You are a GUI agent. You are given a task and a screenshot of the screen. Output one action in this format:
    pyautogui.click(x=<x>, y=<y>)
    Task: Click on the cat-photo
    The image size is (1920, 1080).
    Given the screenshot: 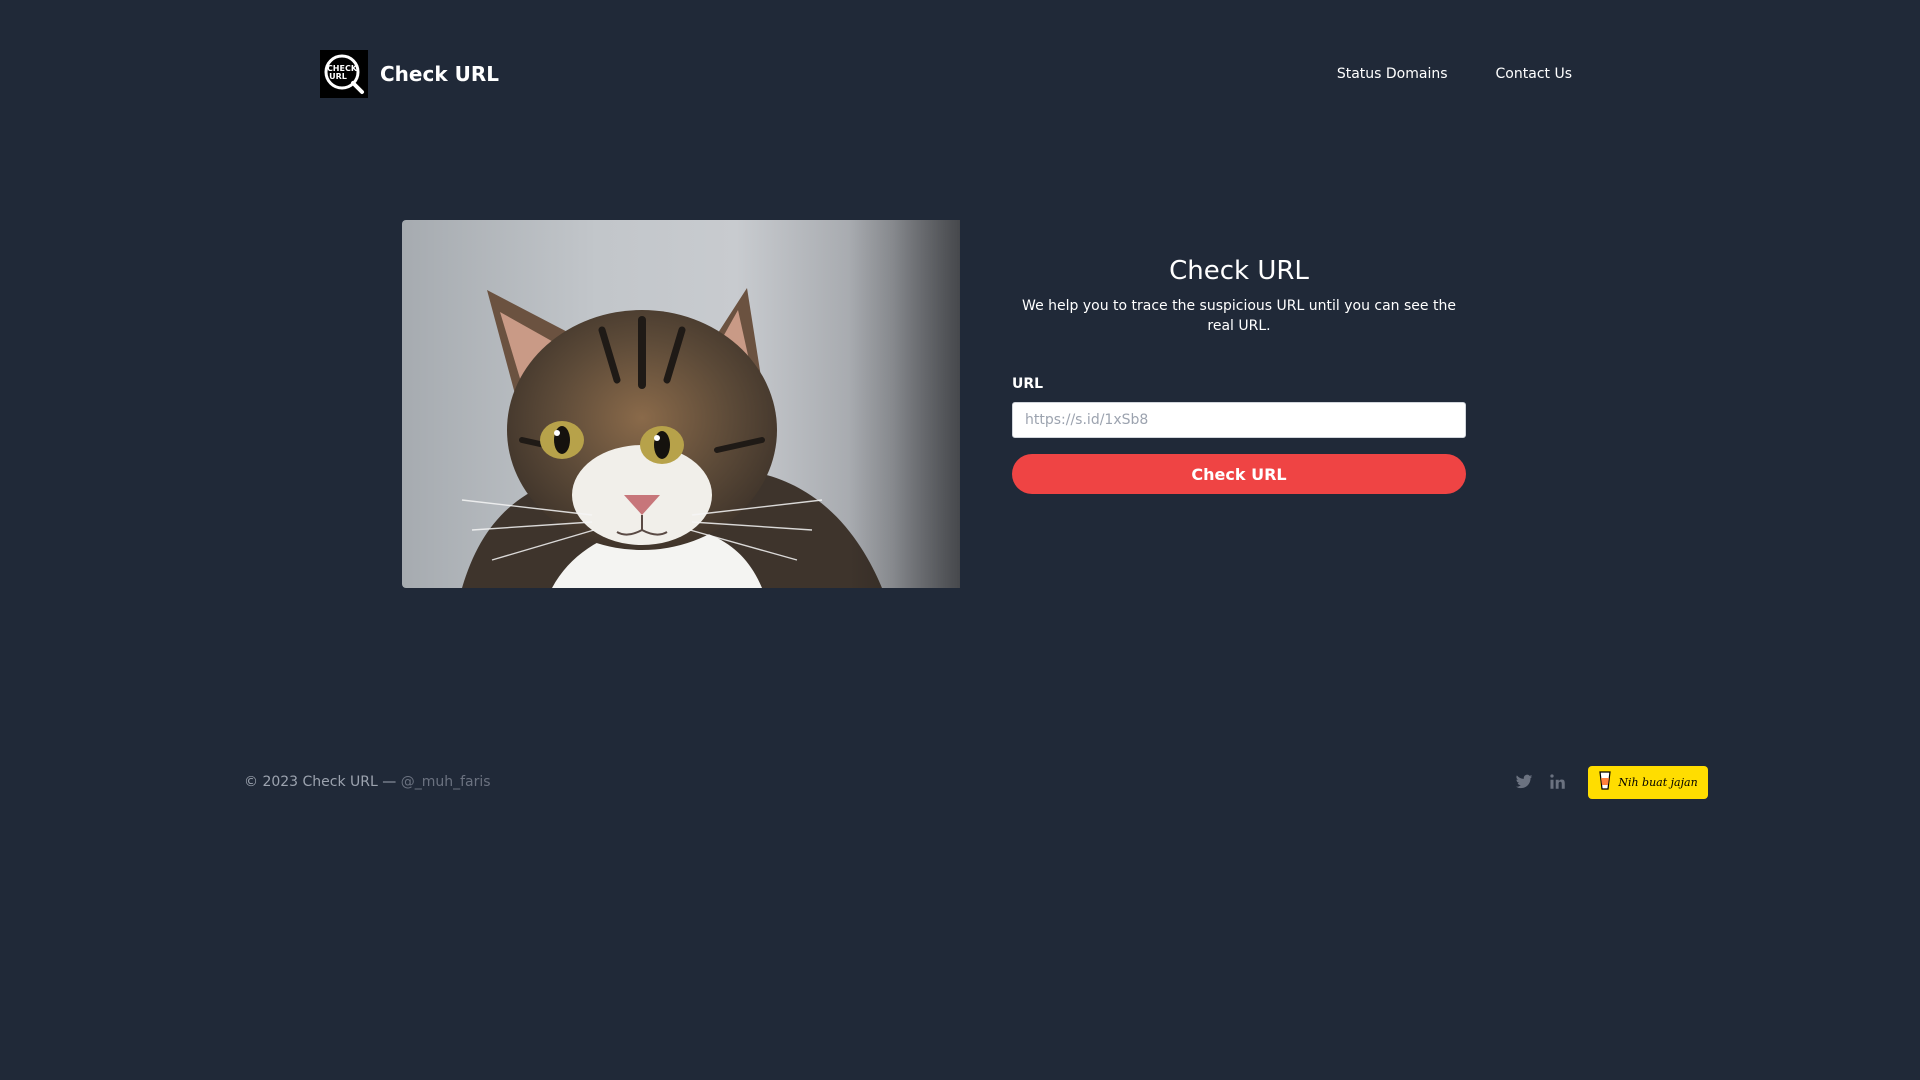 What is the action you would take?
    pyautogui.click(x=681, y=404)
    